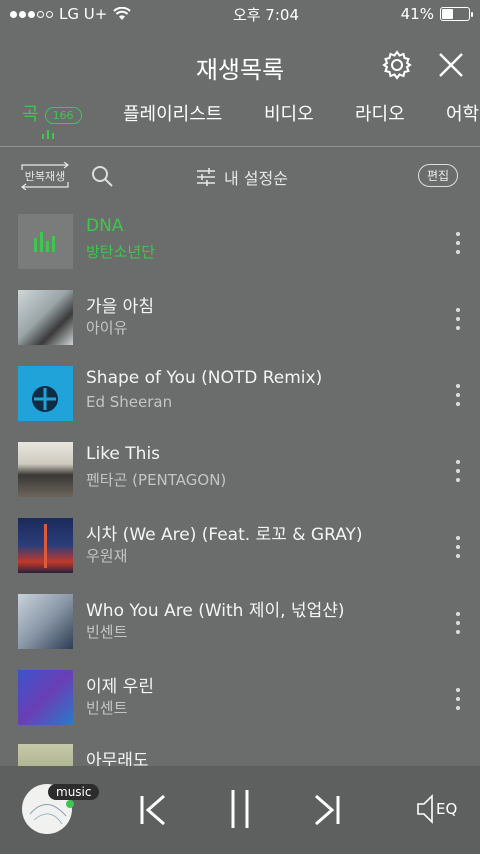 Image resolution: width=480 pixels, height=854 pixels. I want to click on repeat-icon, so click(45, 176).